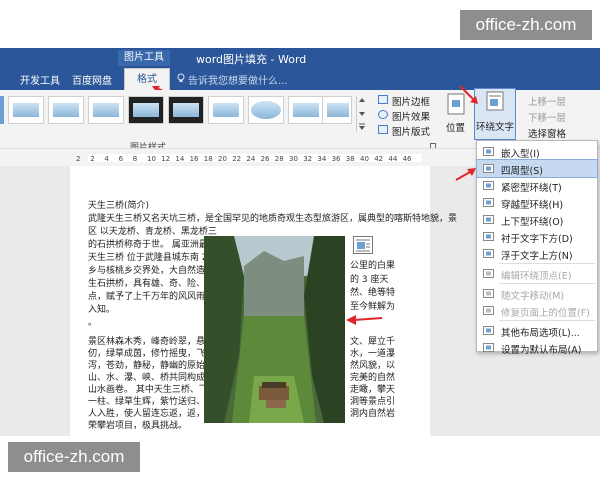 The image size is (600, 480). Describe the element at coordinates (494, 127) in the screenshot. I see `wrap-text-label: 环绕文字` at that location.